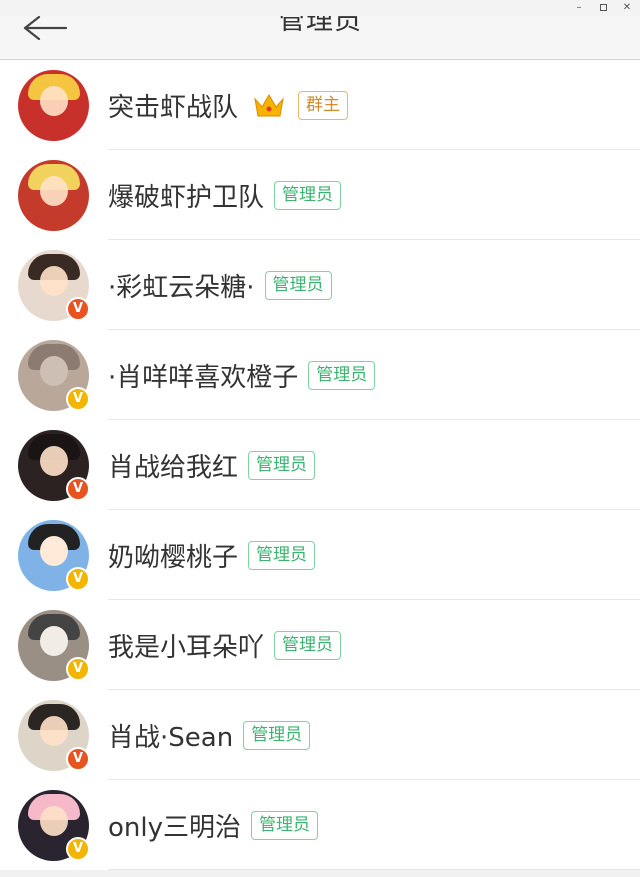  What do you see at coordinates (203, 377) in the screenshot?
I see `member-name: ·肖咩咩喜欢橙子` at bounding box center [203, 377].